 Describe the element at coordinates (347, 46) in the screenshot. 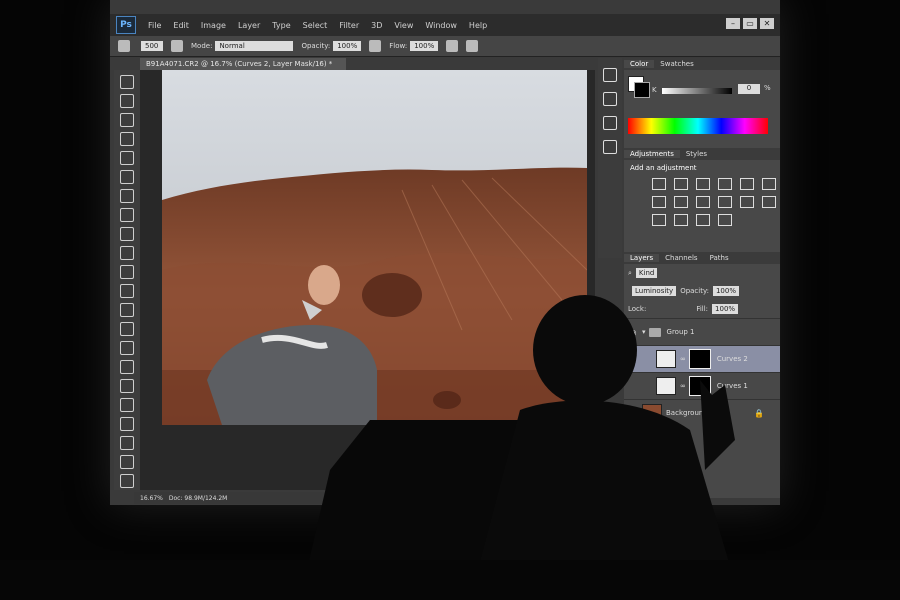

I see `opacity-field: 100%` at that location.